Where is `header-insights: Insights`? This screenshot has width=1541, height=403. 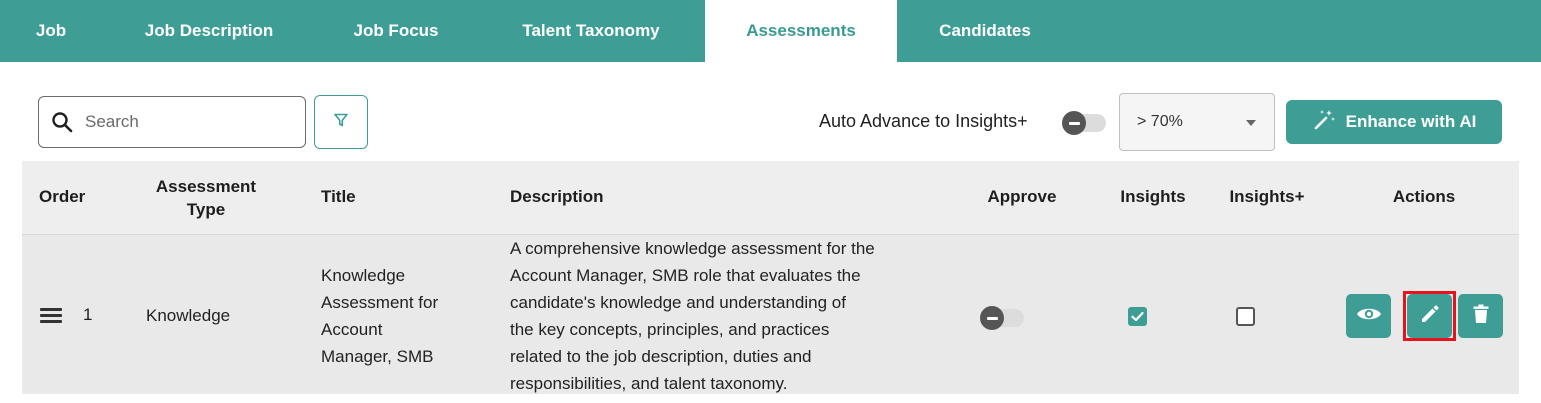
header-insights: Insights is located at coordinates (1153, 196).